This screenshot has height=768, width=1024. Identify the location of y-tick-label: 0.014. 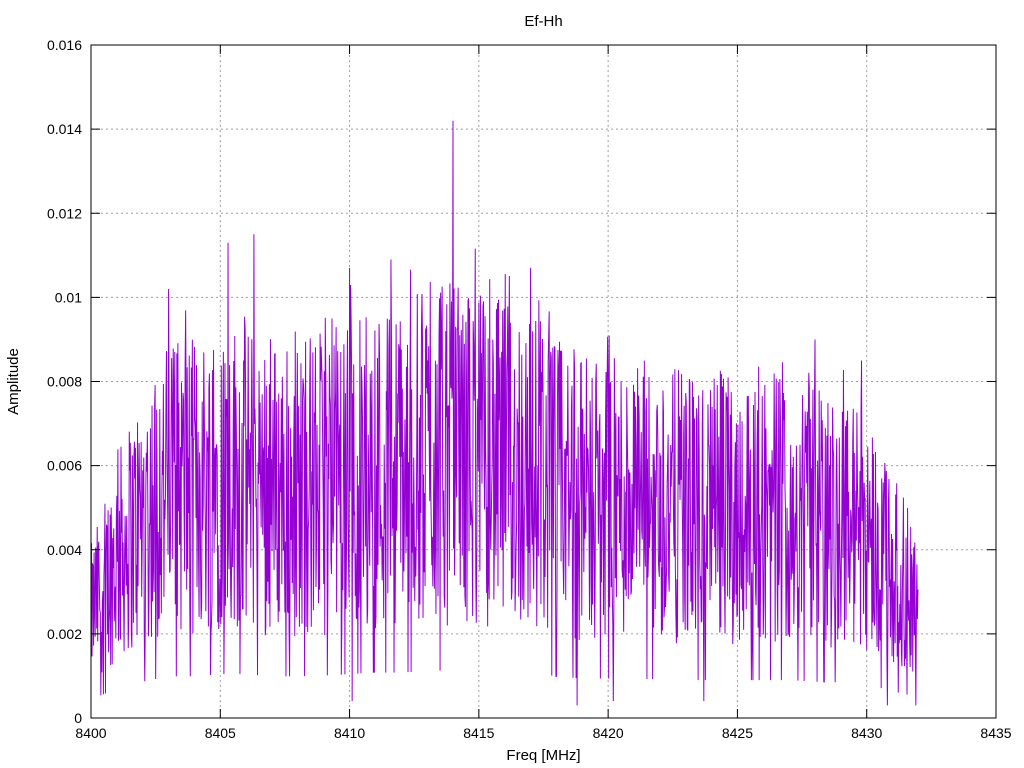
(64, 129).